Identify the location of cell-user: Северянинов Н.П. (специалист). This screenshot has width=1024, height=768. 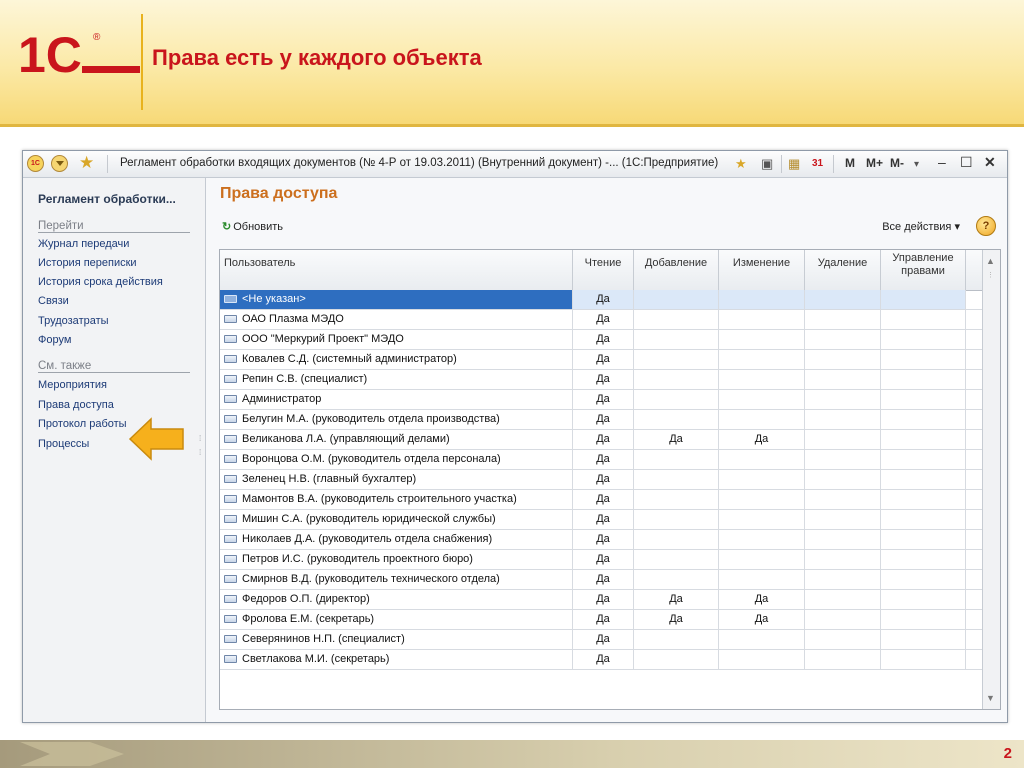
(396, 639).